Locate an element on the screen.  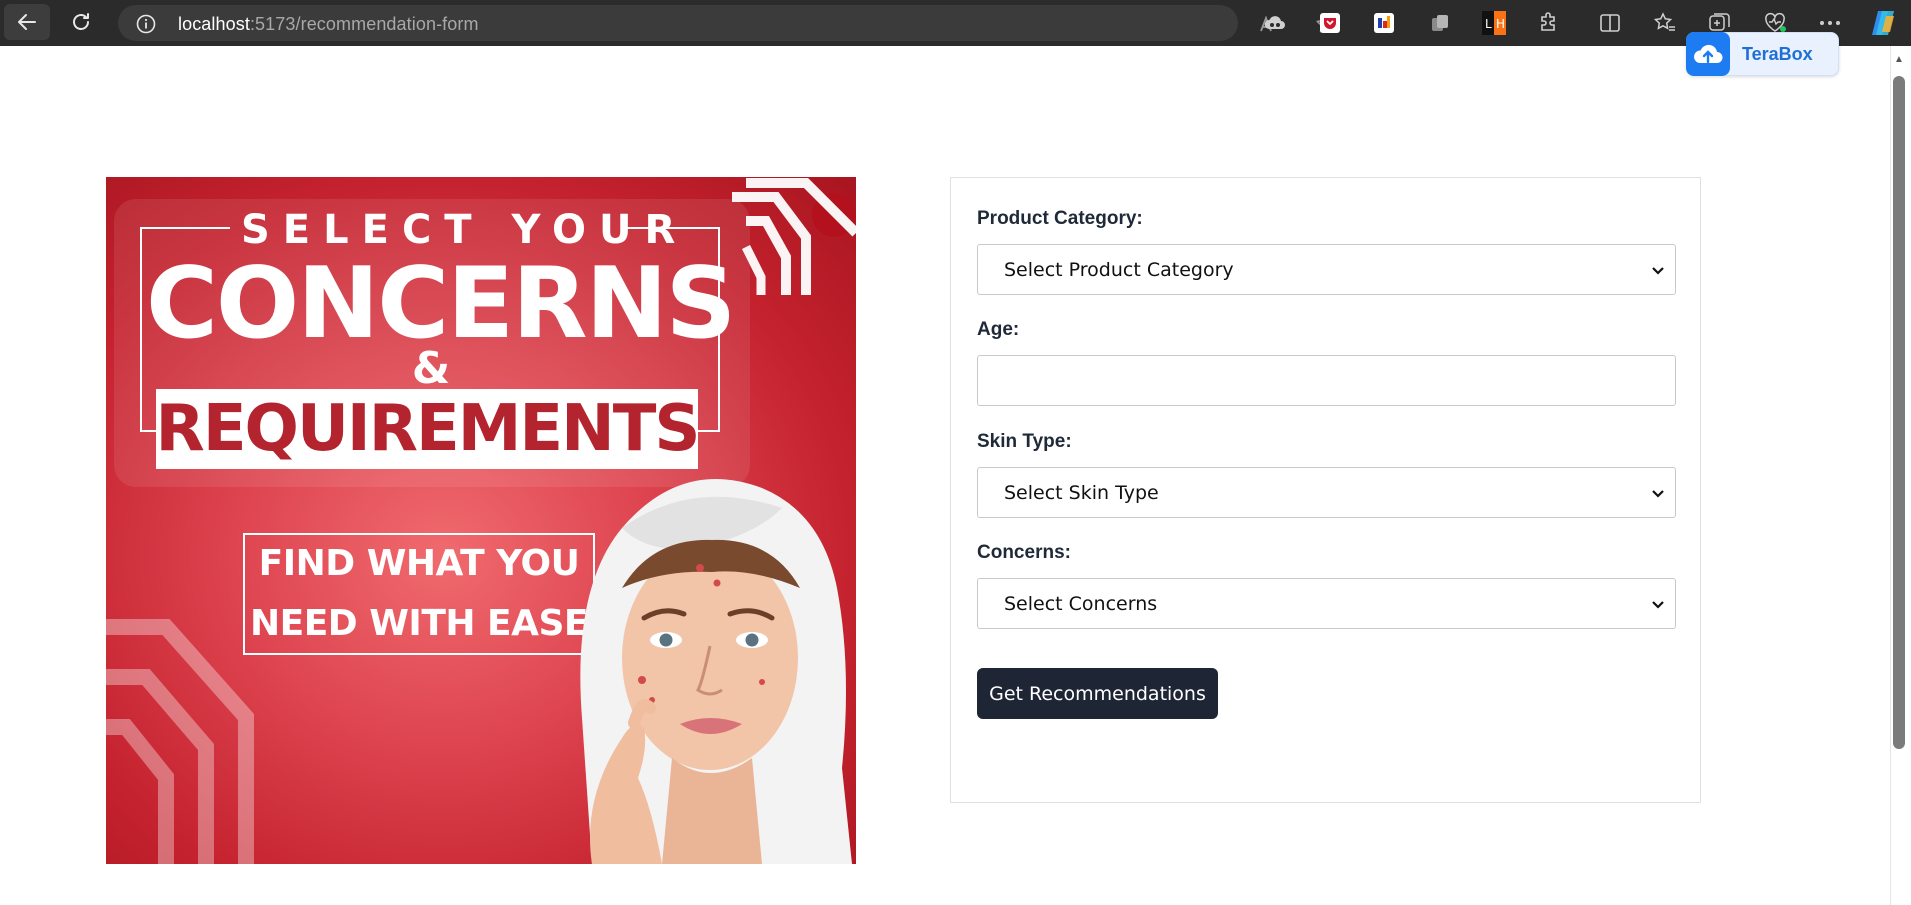
skin-type-label: Skin Type: is located at coordinates (1024, 441).